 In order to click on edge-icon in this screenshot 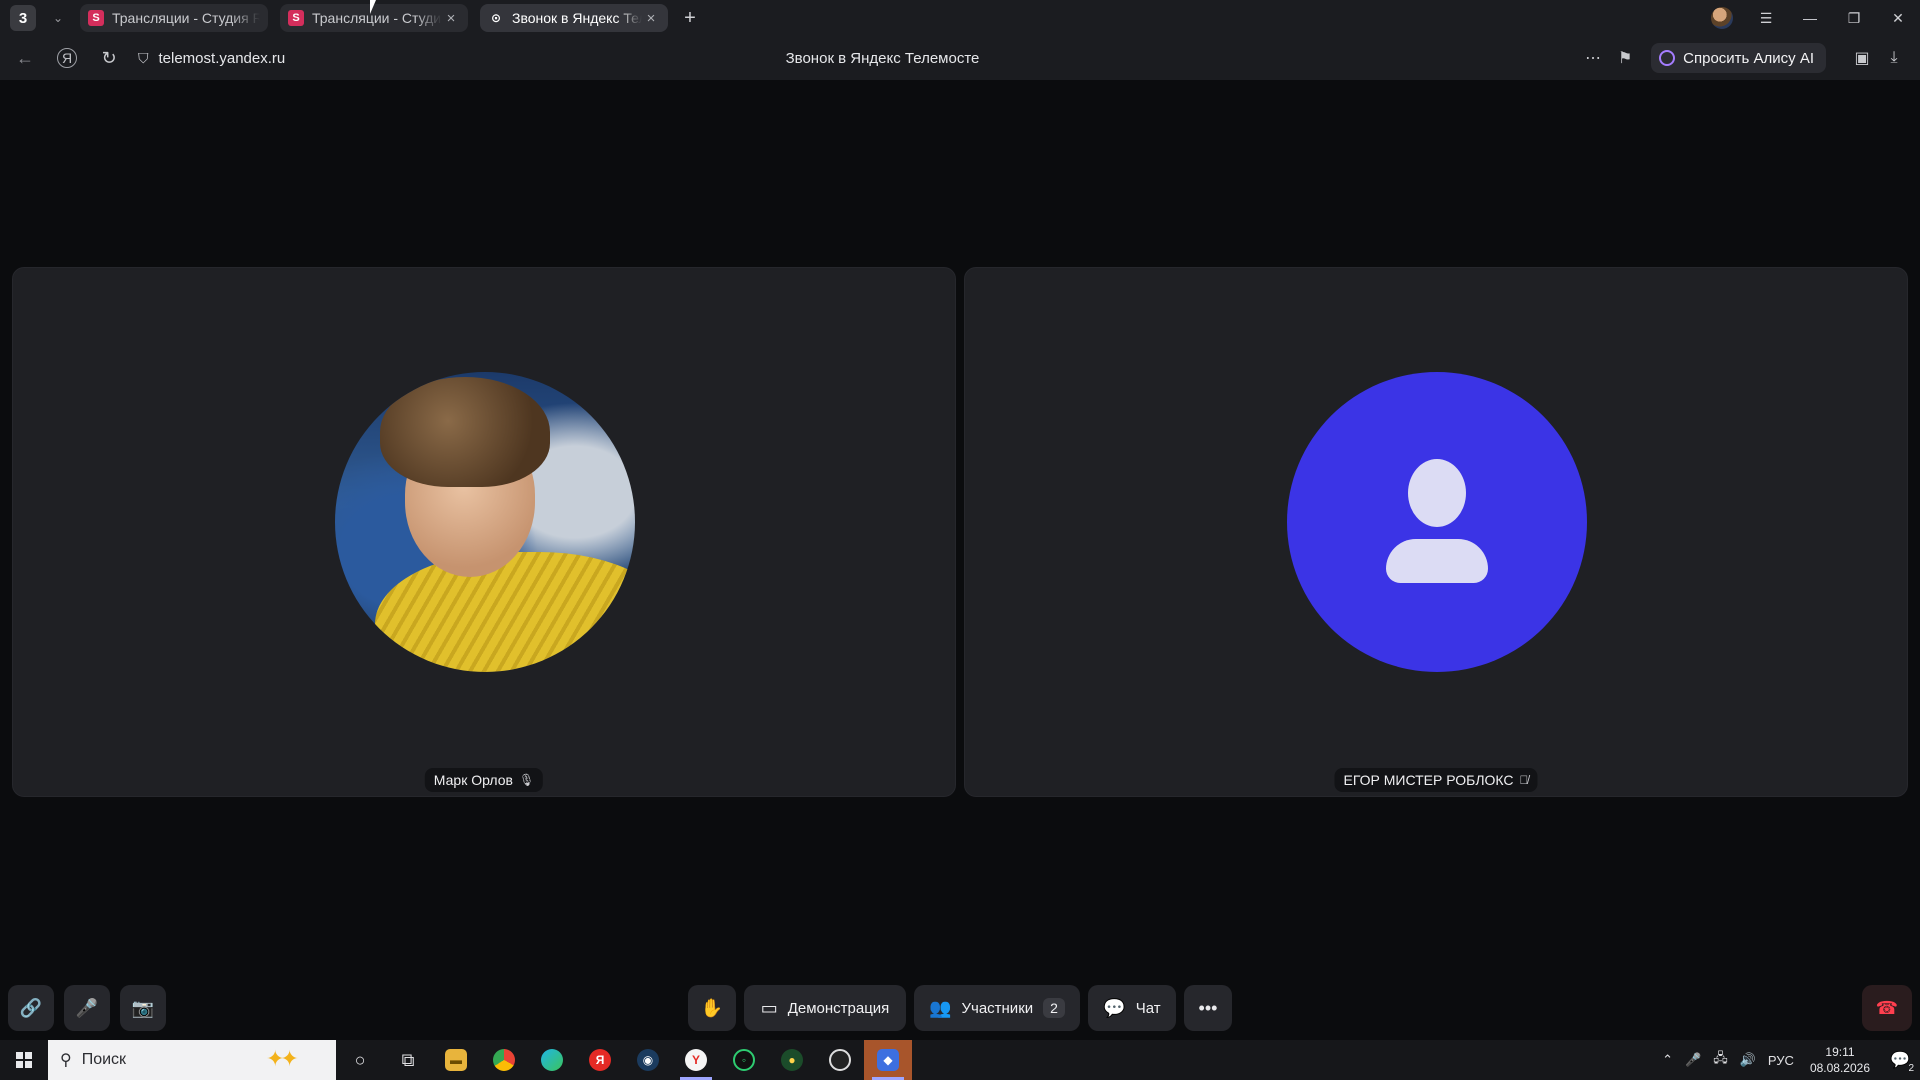, I will do `click(552, 1060)`.